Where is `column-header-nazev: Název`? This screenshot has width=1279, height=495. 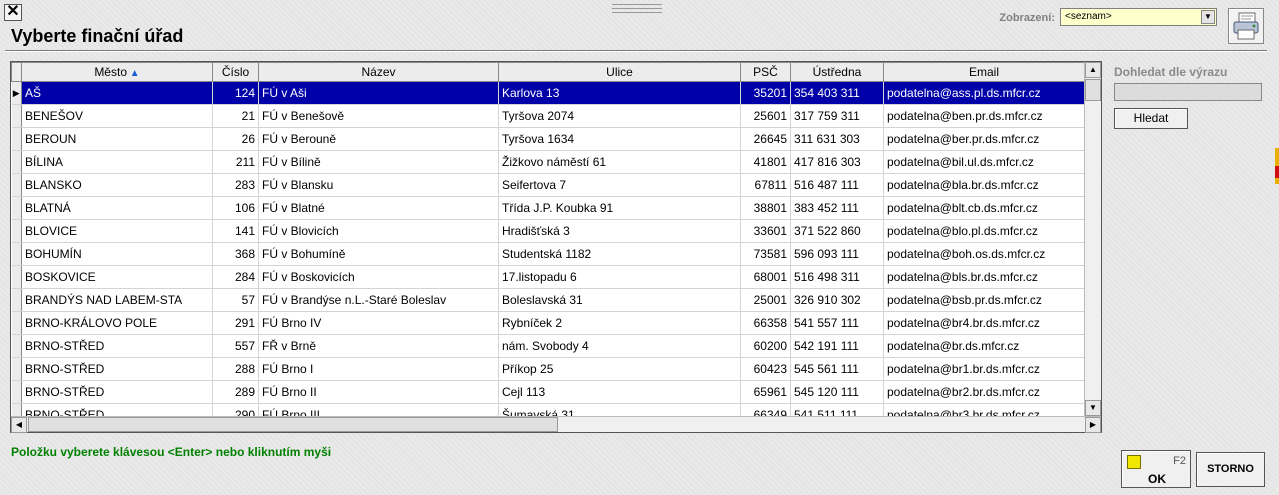
column-header-nazev: Název is located at coordinates (378, 72).